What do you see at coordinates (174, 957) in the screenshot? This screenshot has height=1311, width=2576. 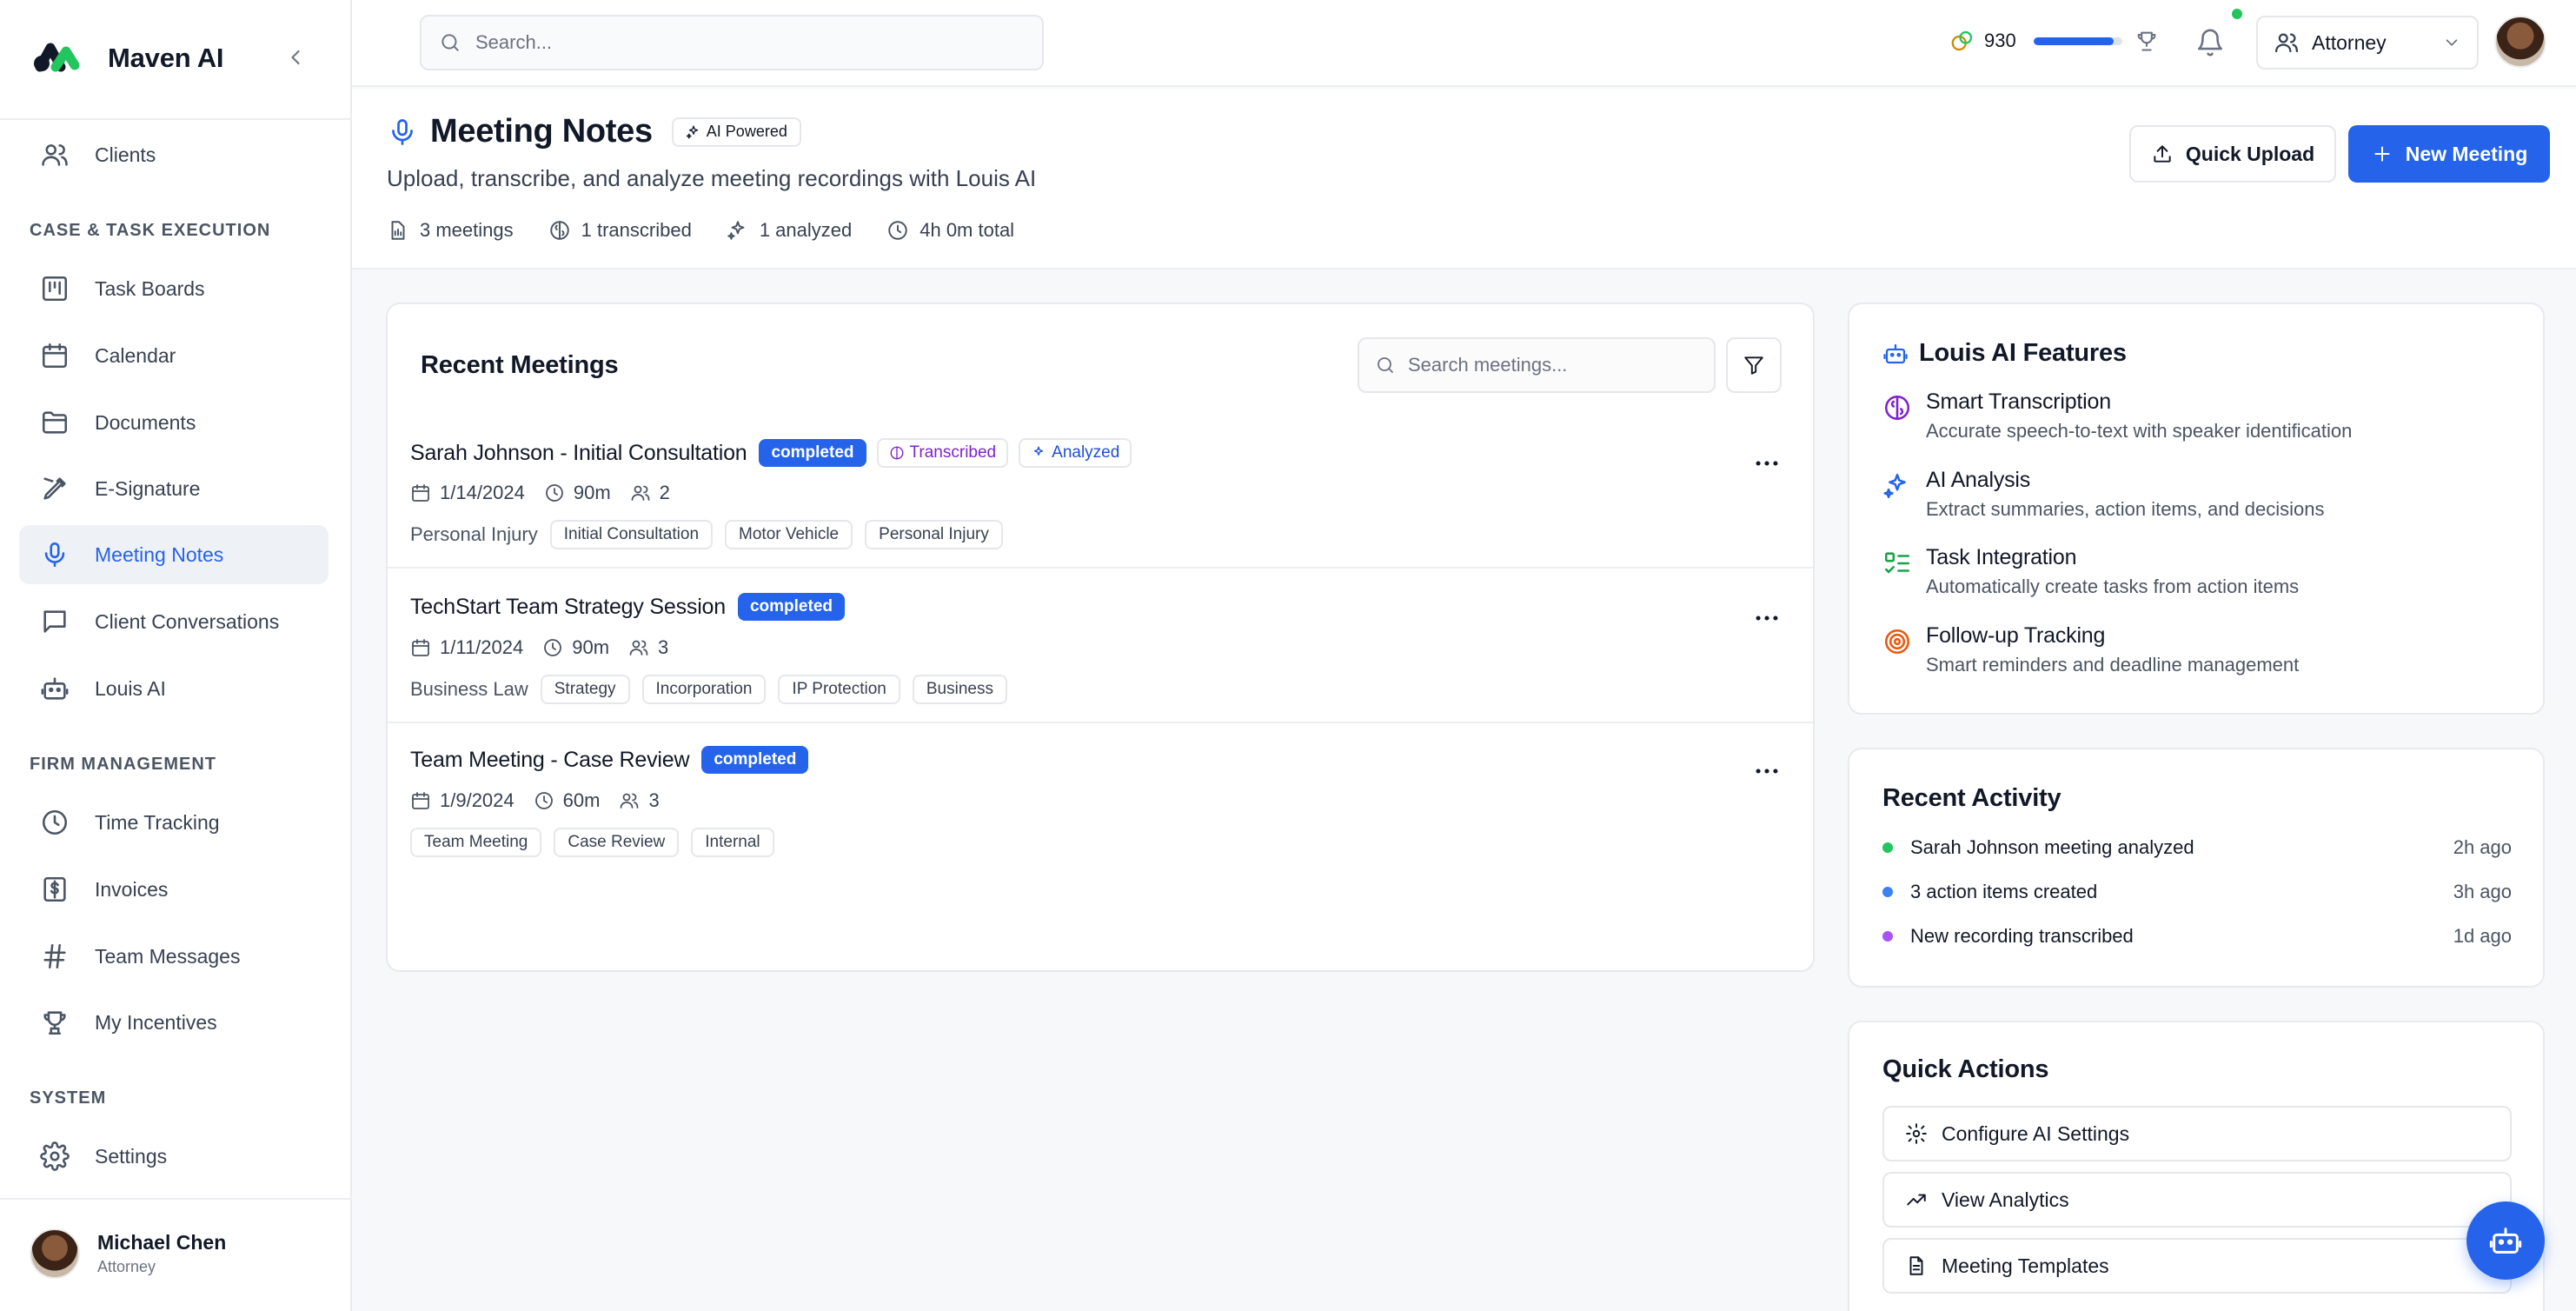 I see `sidebar-item-team-messages: Team Messages` at bounding box center [174, 957].